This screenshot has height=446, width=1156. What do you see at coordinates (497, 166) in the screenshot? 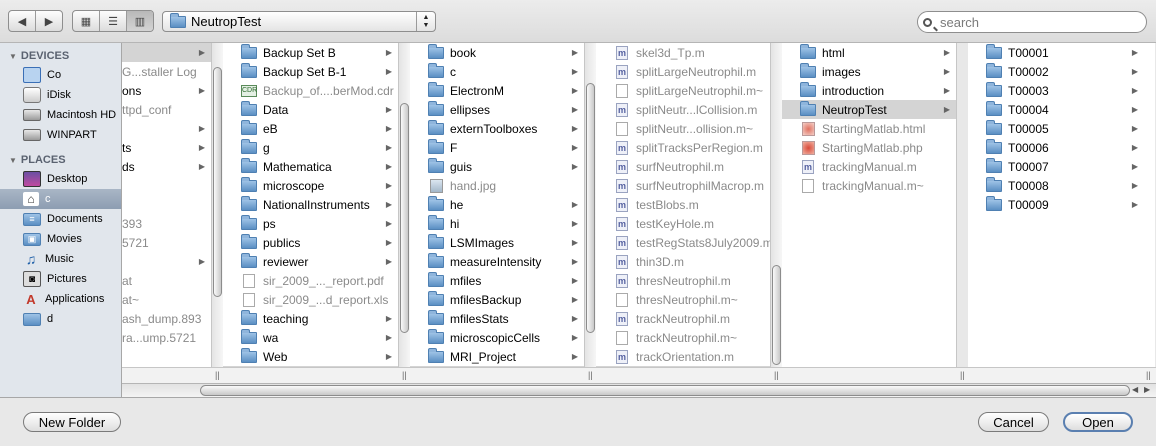
I see `folder-row: guis ▶` at bounding box center [497, 166].